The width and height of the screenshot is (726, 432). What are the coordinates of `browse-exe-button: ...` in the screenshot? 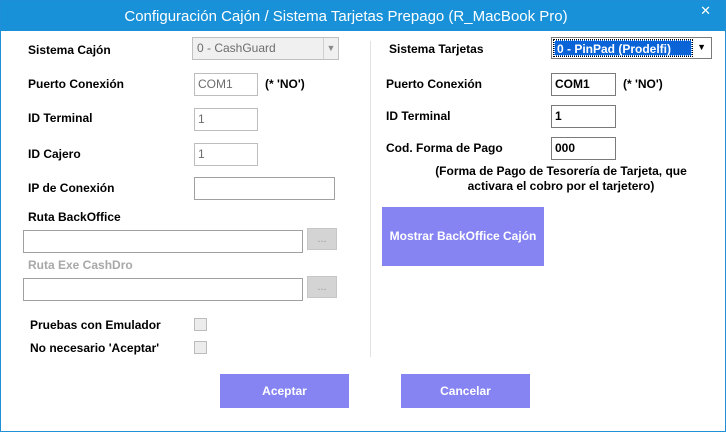 It's located at (322, 287).